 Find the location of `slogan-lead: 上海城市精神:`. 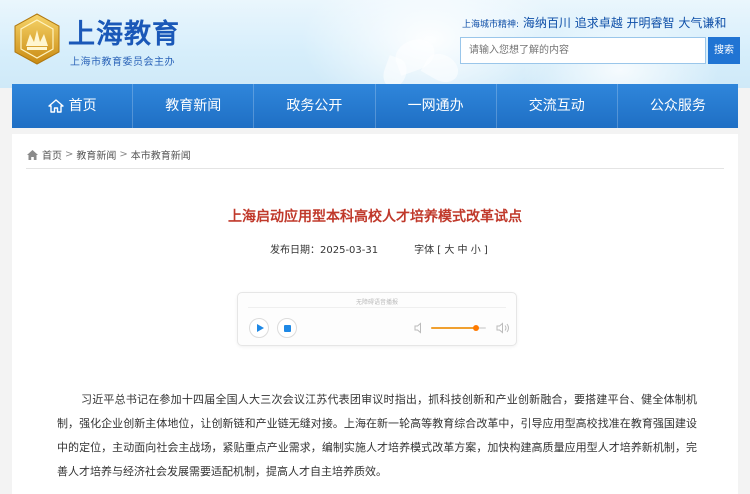

slogan-lead: 上海城市精神: is located at coordinates (491, 25).